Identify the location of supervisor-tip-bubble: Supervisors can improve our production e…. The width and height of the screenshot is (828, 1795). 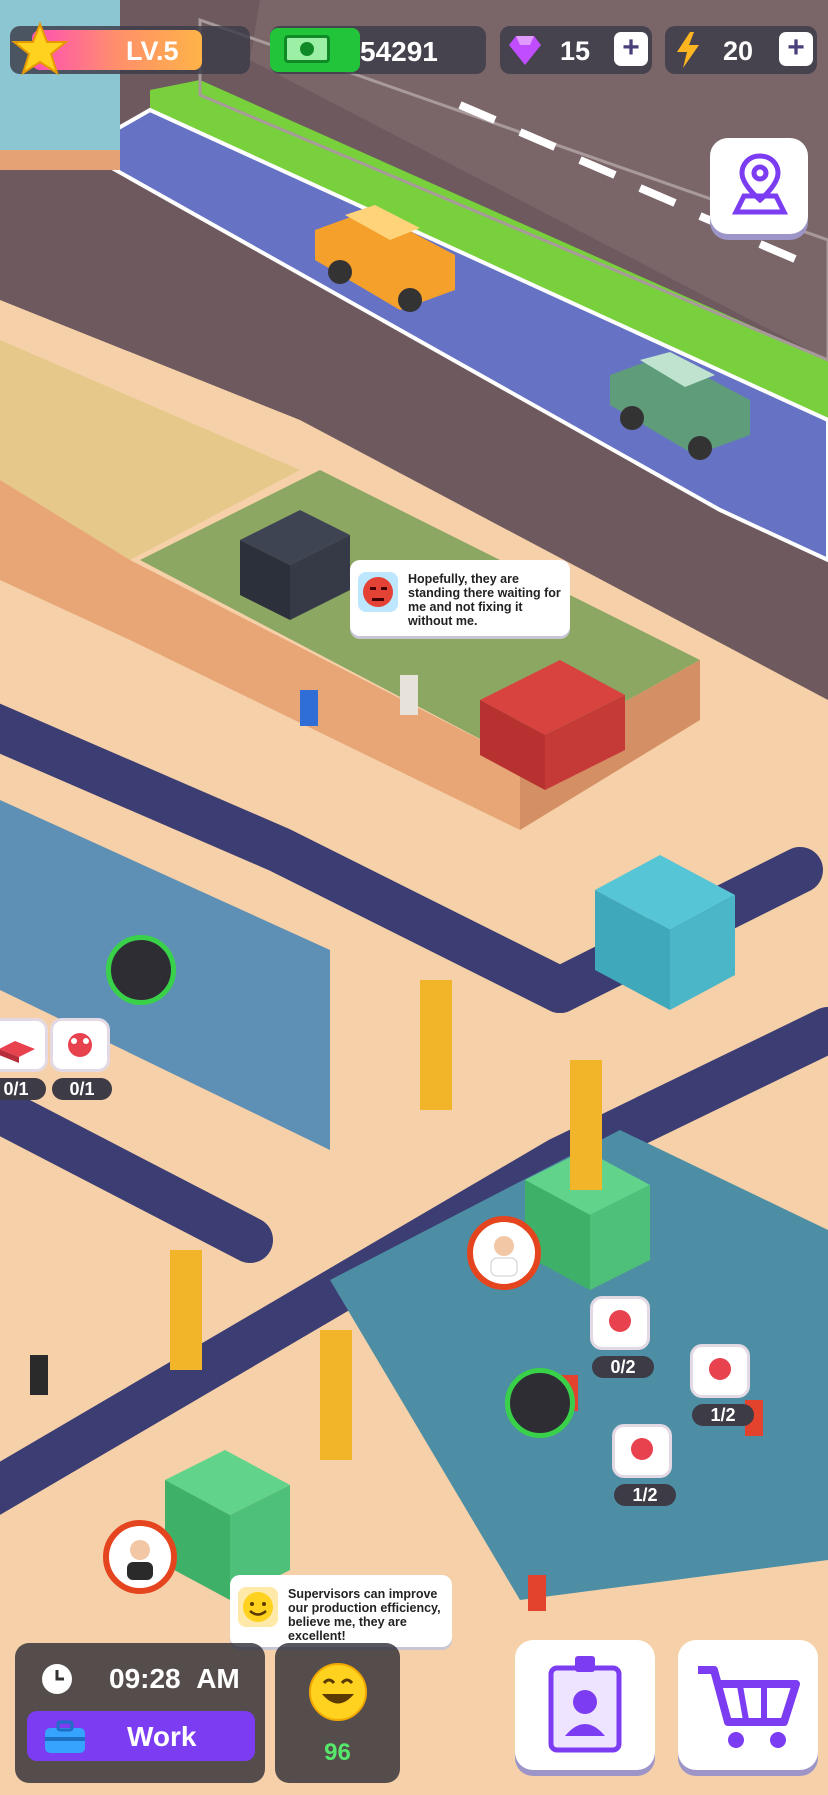
(341, 1611).